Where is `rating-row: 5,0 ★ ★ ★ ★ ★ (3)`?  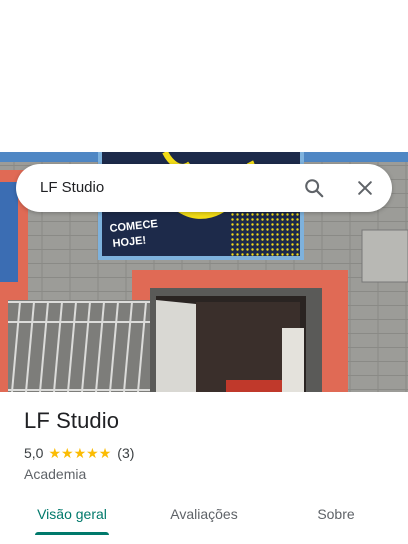
rating-row: 5,0 ★ ★ ★ ★ ★ (3) is located at coordinates (79, 453).